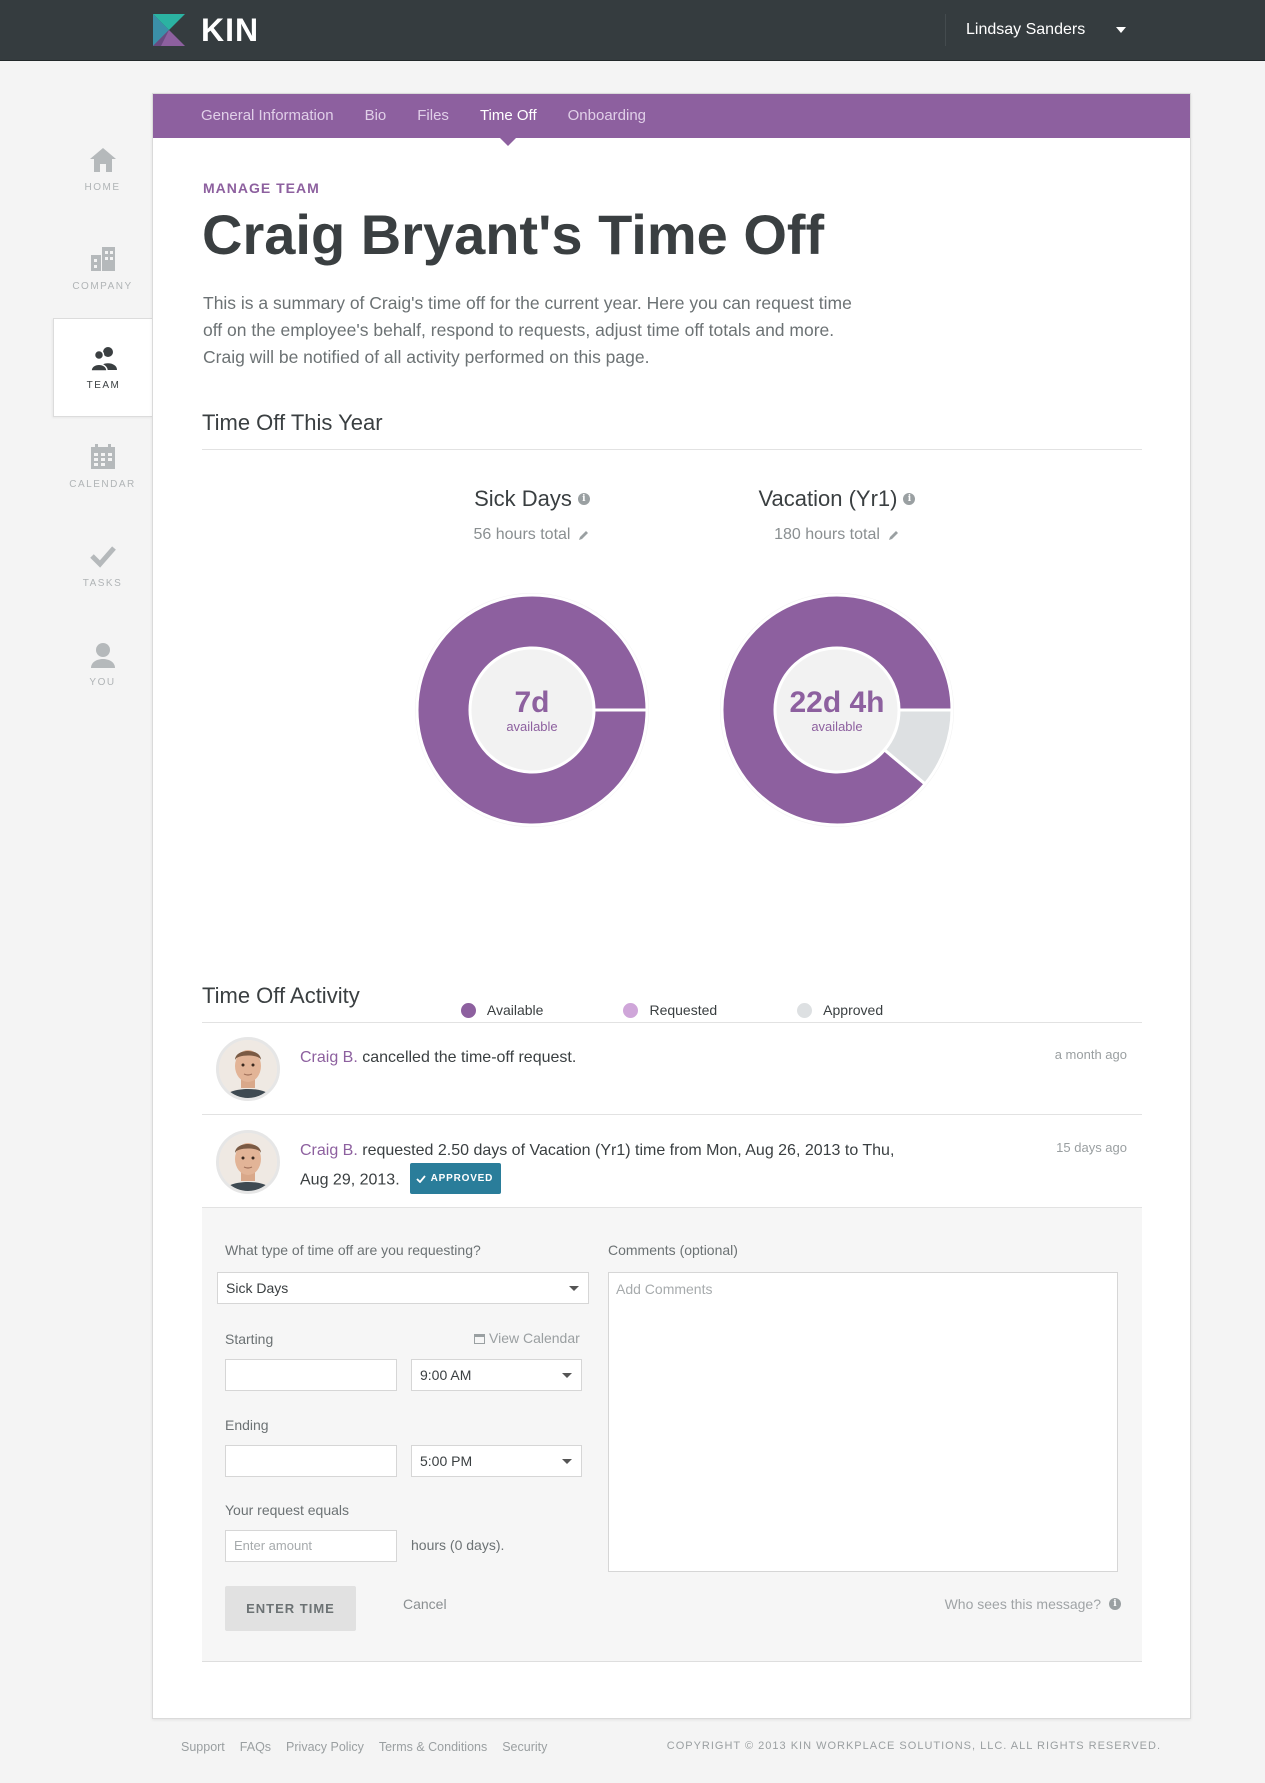 This screenshot has height=1783, width=1265. Describe the element at coordinates (257, 1288) in the screenshot. I see `time-off-type-value: Sick Days` at that location.